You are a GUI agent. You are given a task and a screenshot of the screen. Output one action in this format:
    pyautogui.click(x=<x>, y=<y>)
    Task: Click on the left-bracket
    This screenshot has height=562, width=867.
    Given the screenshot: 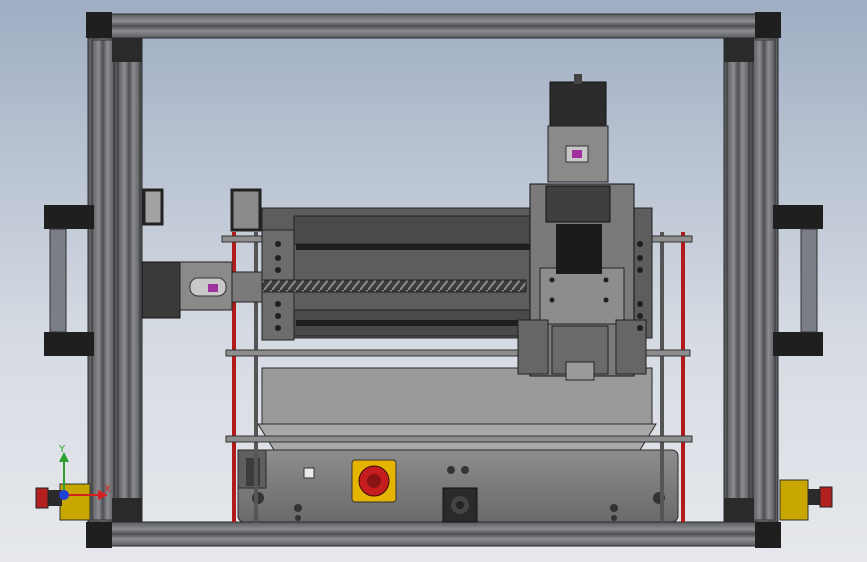 What is the action you would take?
    pyautogui.click(x=202, y=210)
    